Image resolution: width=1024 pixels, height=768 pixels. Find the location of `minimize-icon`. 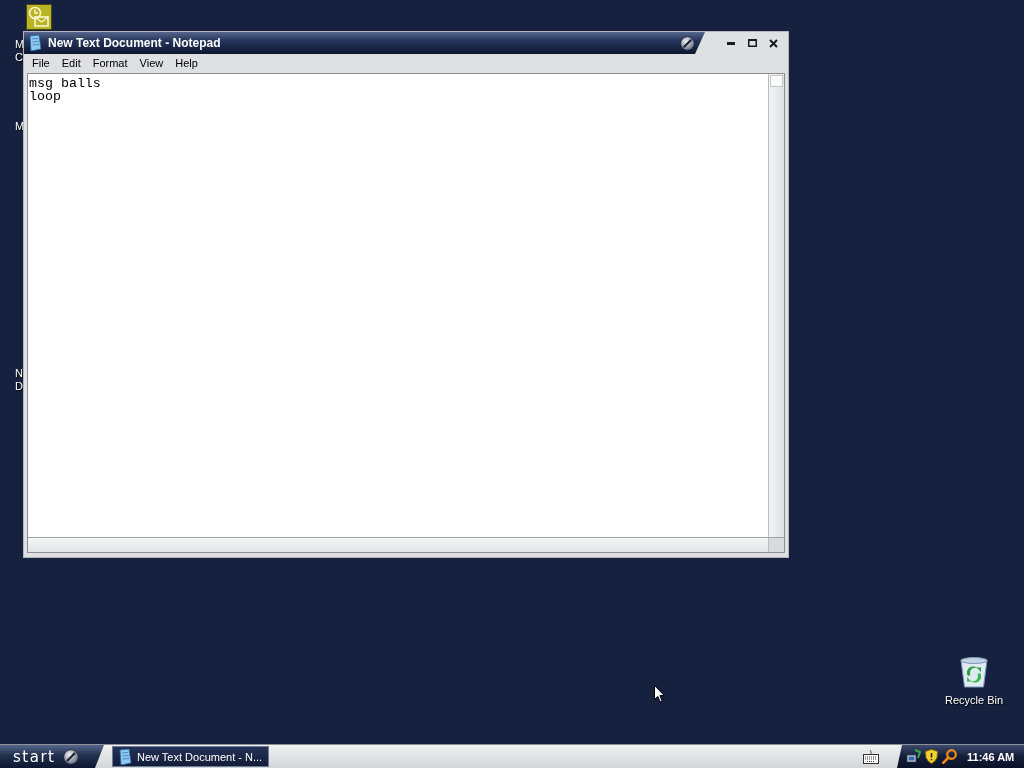

minimize-icon is located at coordinates (731, 43).